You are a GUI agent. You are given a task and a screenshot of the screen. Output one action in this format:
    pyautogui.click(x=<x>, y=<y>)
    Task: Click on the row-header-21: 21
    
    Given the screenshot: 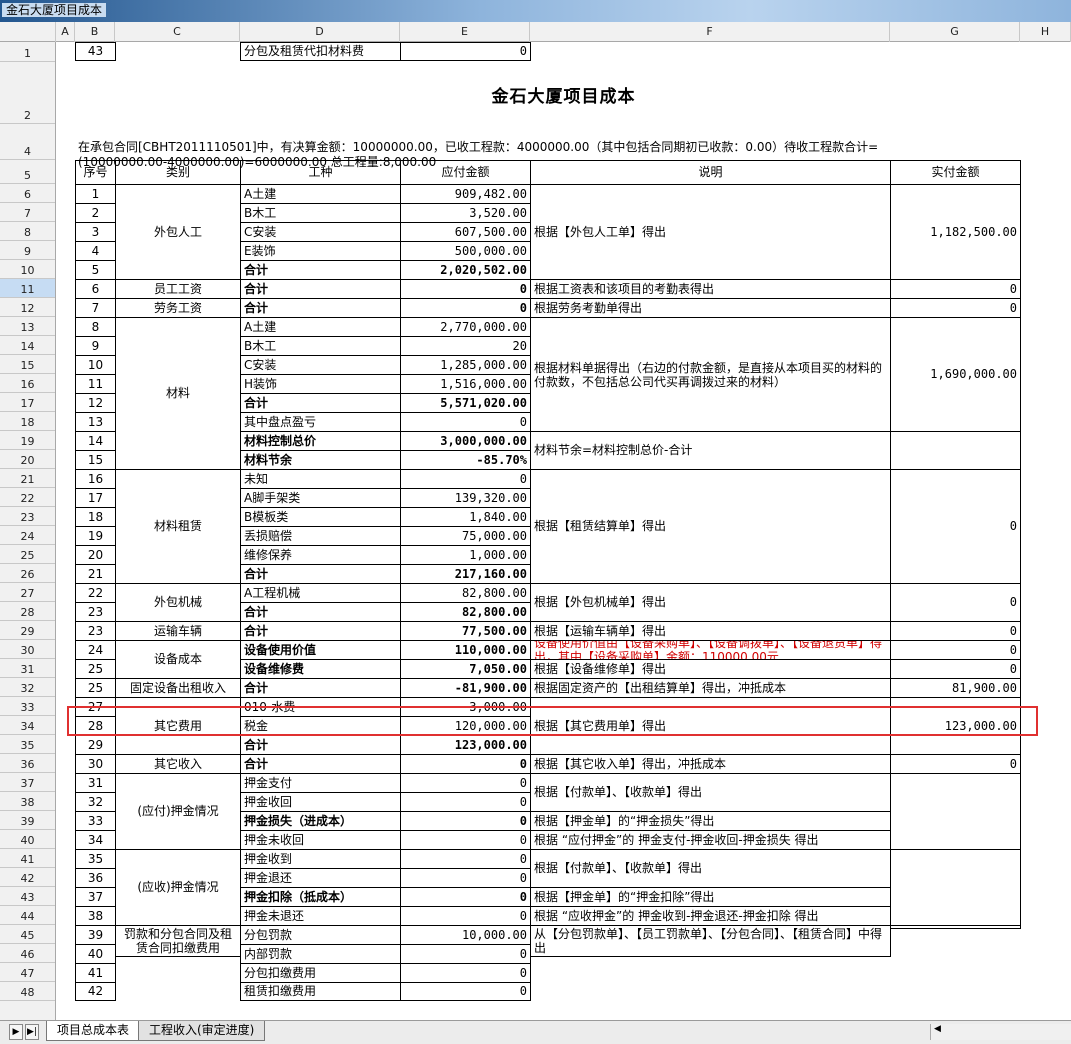 What is the action you would take?
    pyautogui.click(x=27, y=478)
    